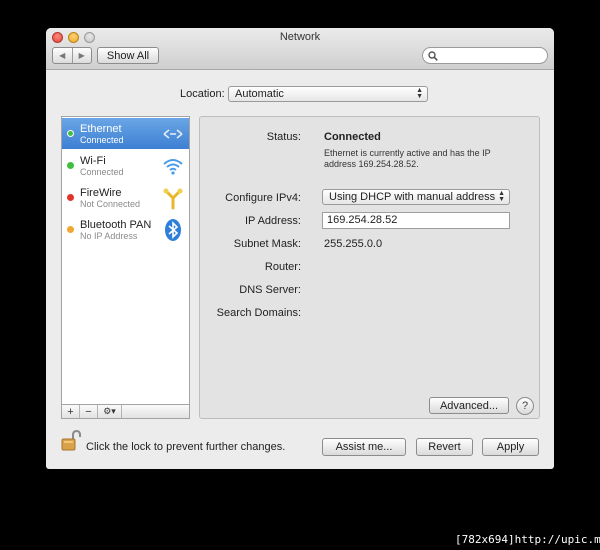 The image size is (600, 550). I want to click on wifi-icon, so click(173, 167).